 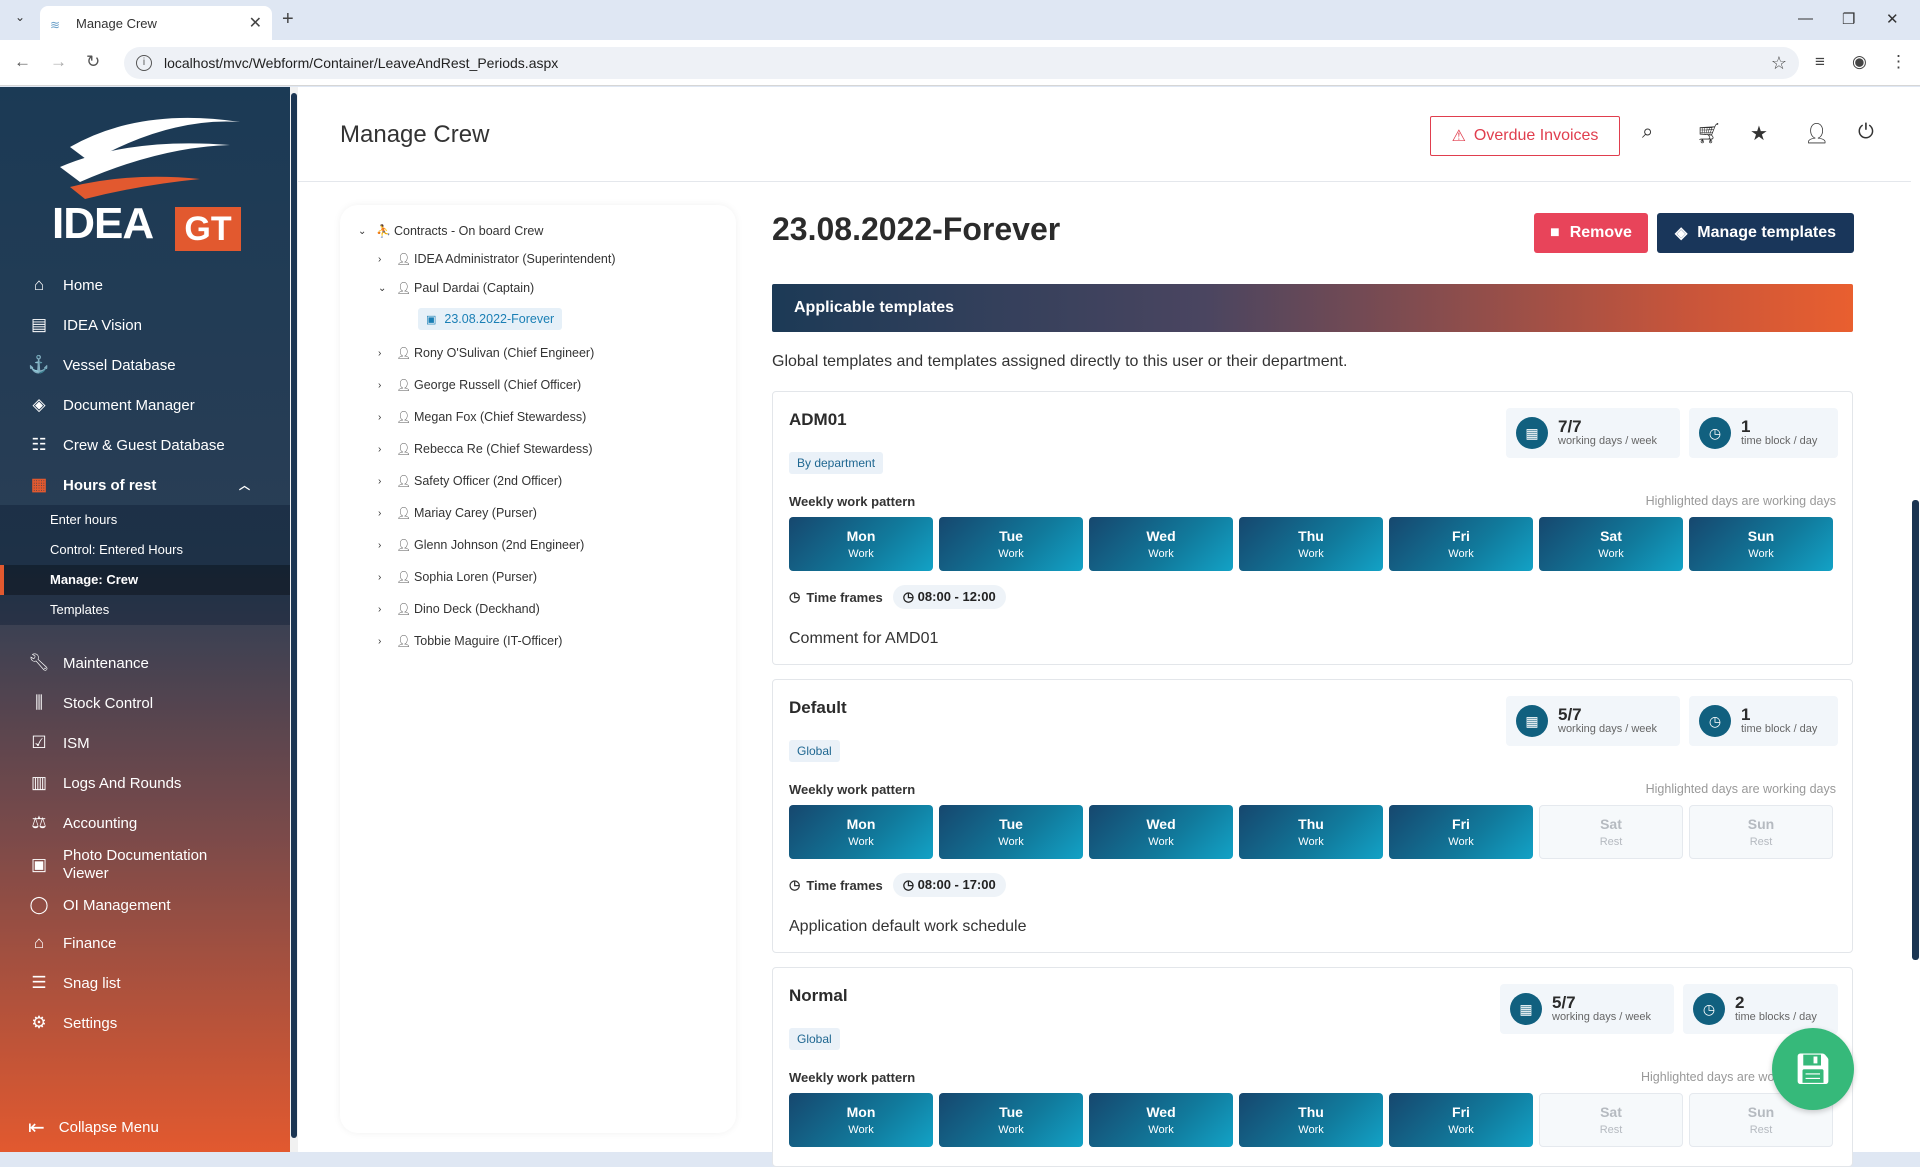 What do you see at coordinates (145, 743) in the screenshot?
I see `sidebar-item-ism: ☑ ISM` at bounding box center [145, 743].